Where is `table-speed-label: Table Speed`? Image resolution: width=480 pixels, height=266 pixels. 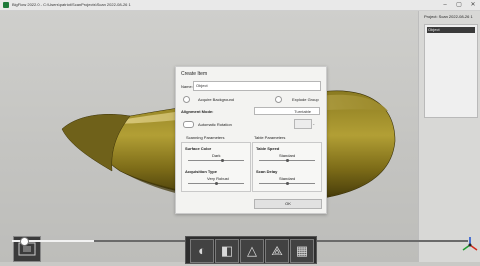
table-speed-label: Table Speed is located at coordinates (268, 148).